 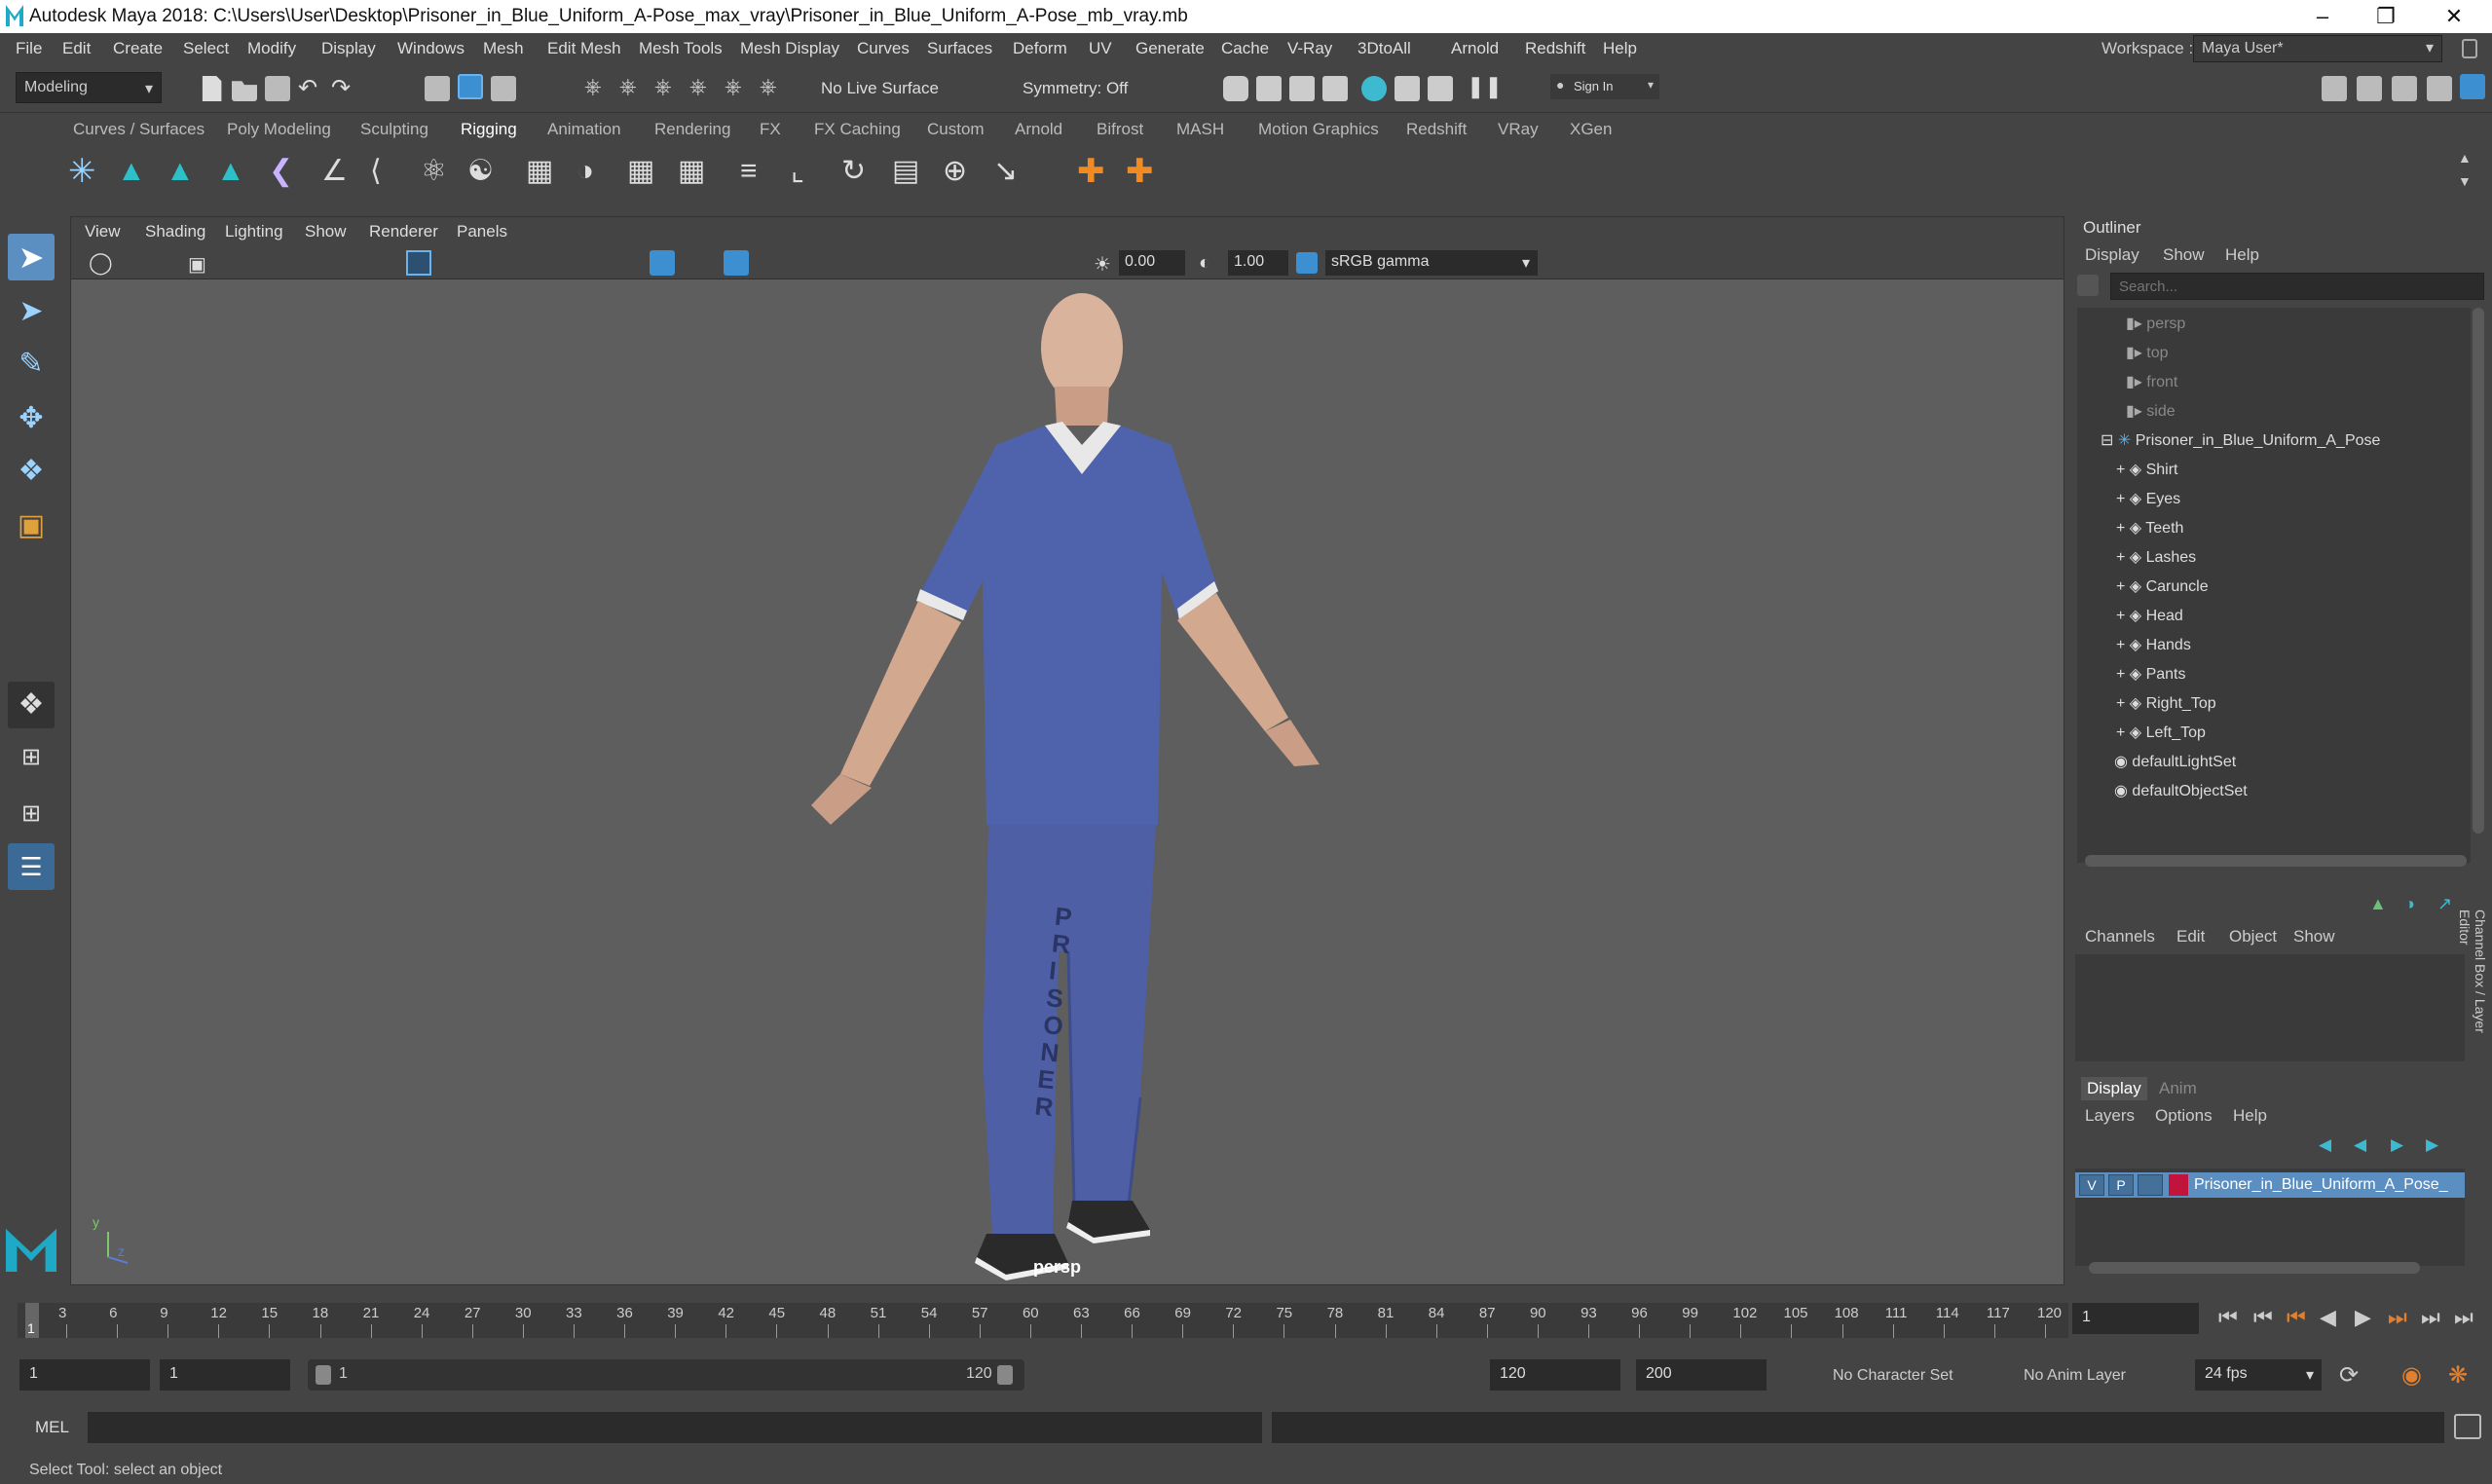 What do you see at coordinates (2151, 386) in the screenshot?
I see `outliner-row-front: ▮▸ front` at bounding box center [2151, 386].